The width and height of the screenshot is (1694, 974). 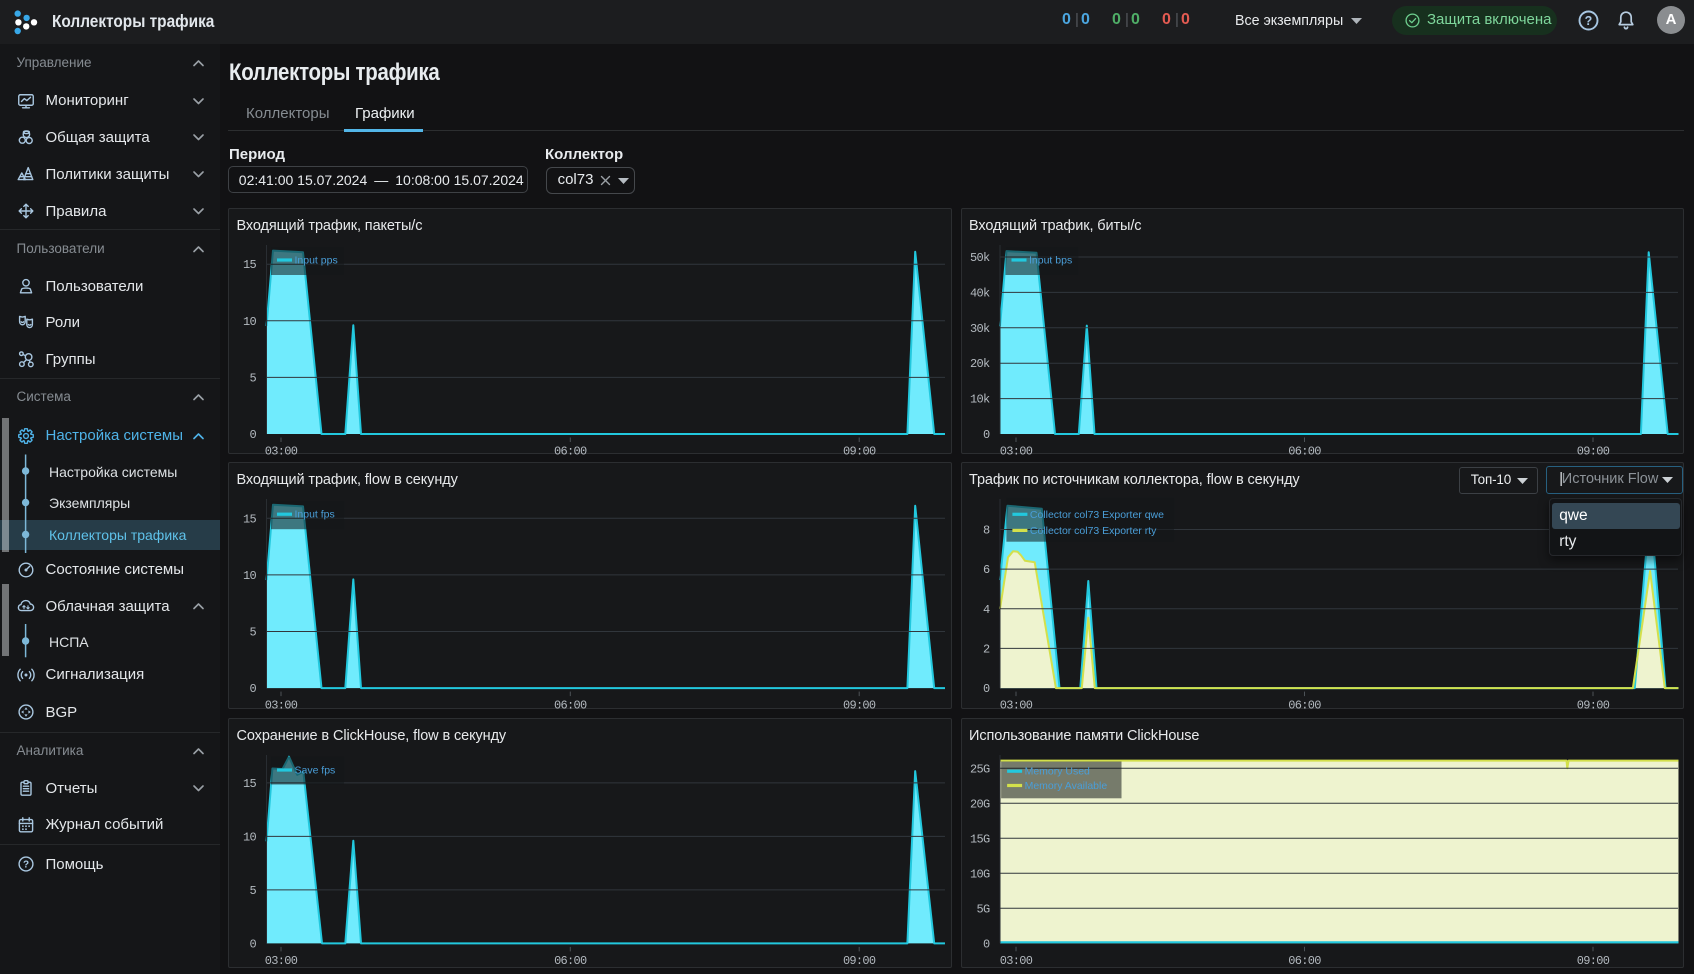 I want to click on svg-text: 50k, so click(x=979, y=258).